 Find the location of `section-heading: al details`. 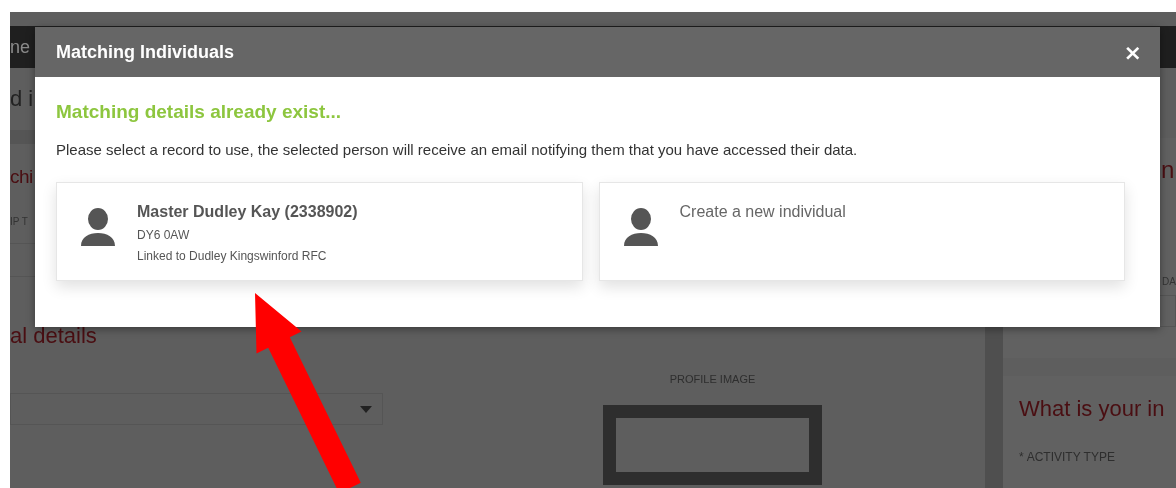

section-heading: al details is located at coordinates (53, 336).